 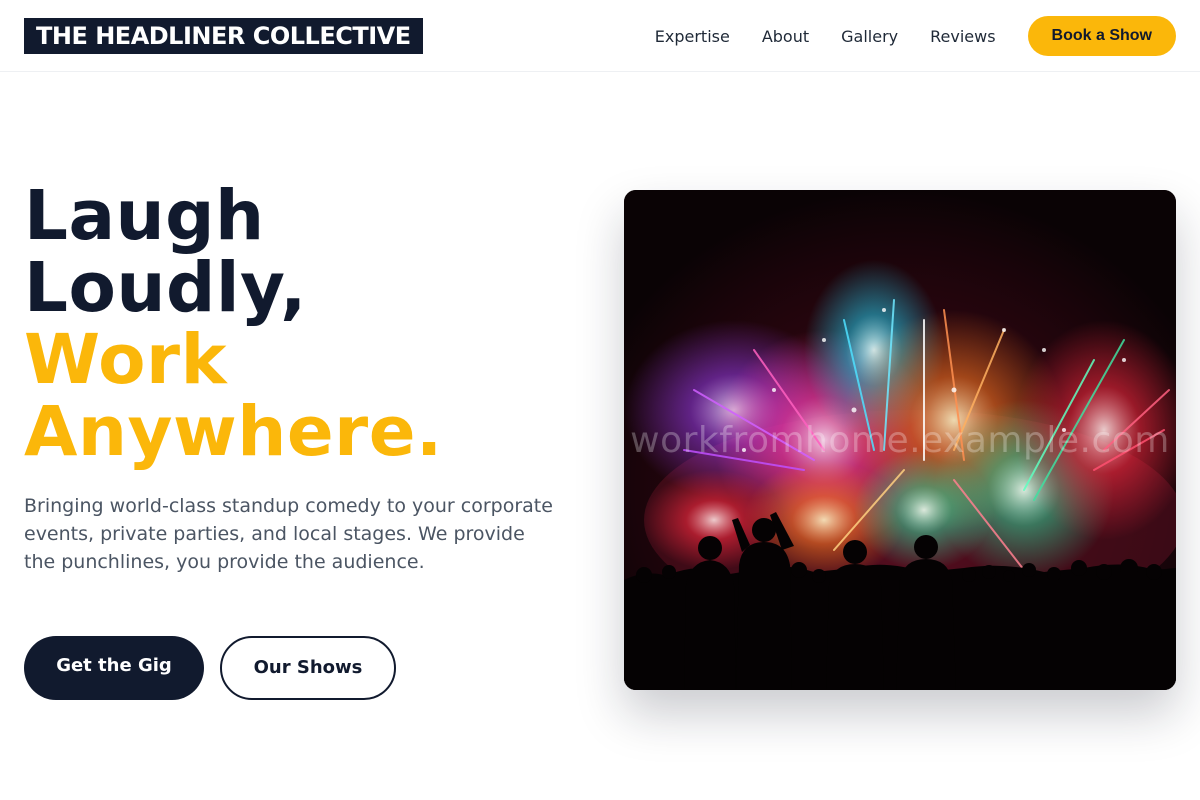 What do you see at coordinates (165, 288) in the screenshot?
I see `hero-title-line-2: Loudly,` at bounding box center [165, 288].